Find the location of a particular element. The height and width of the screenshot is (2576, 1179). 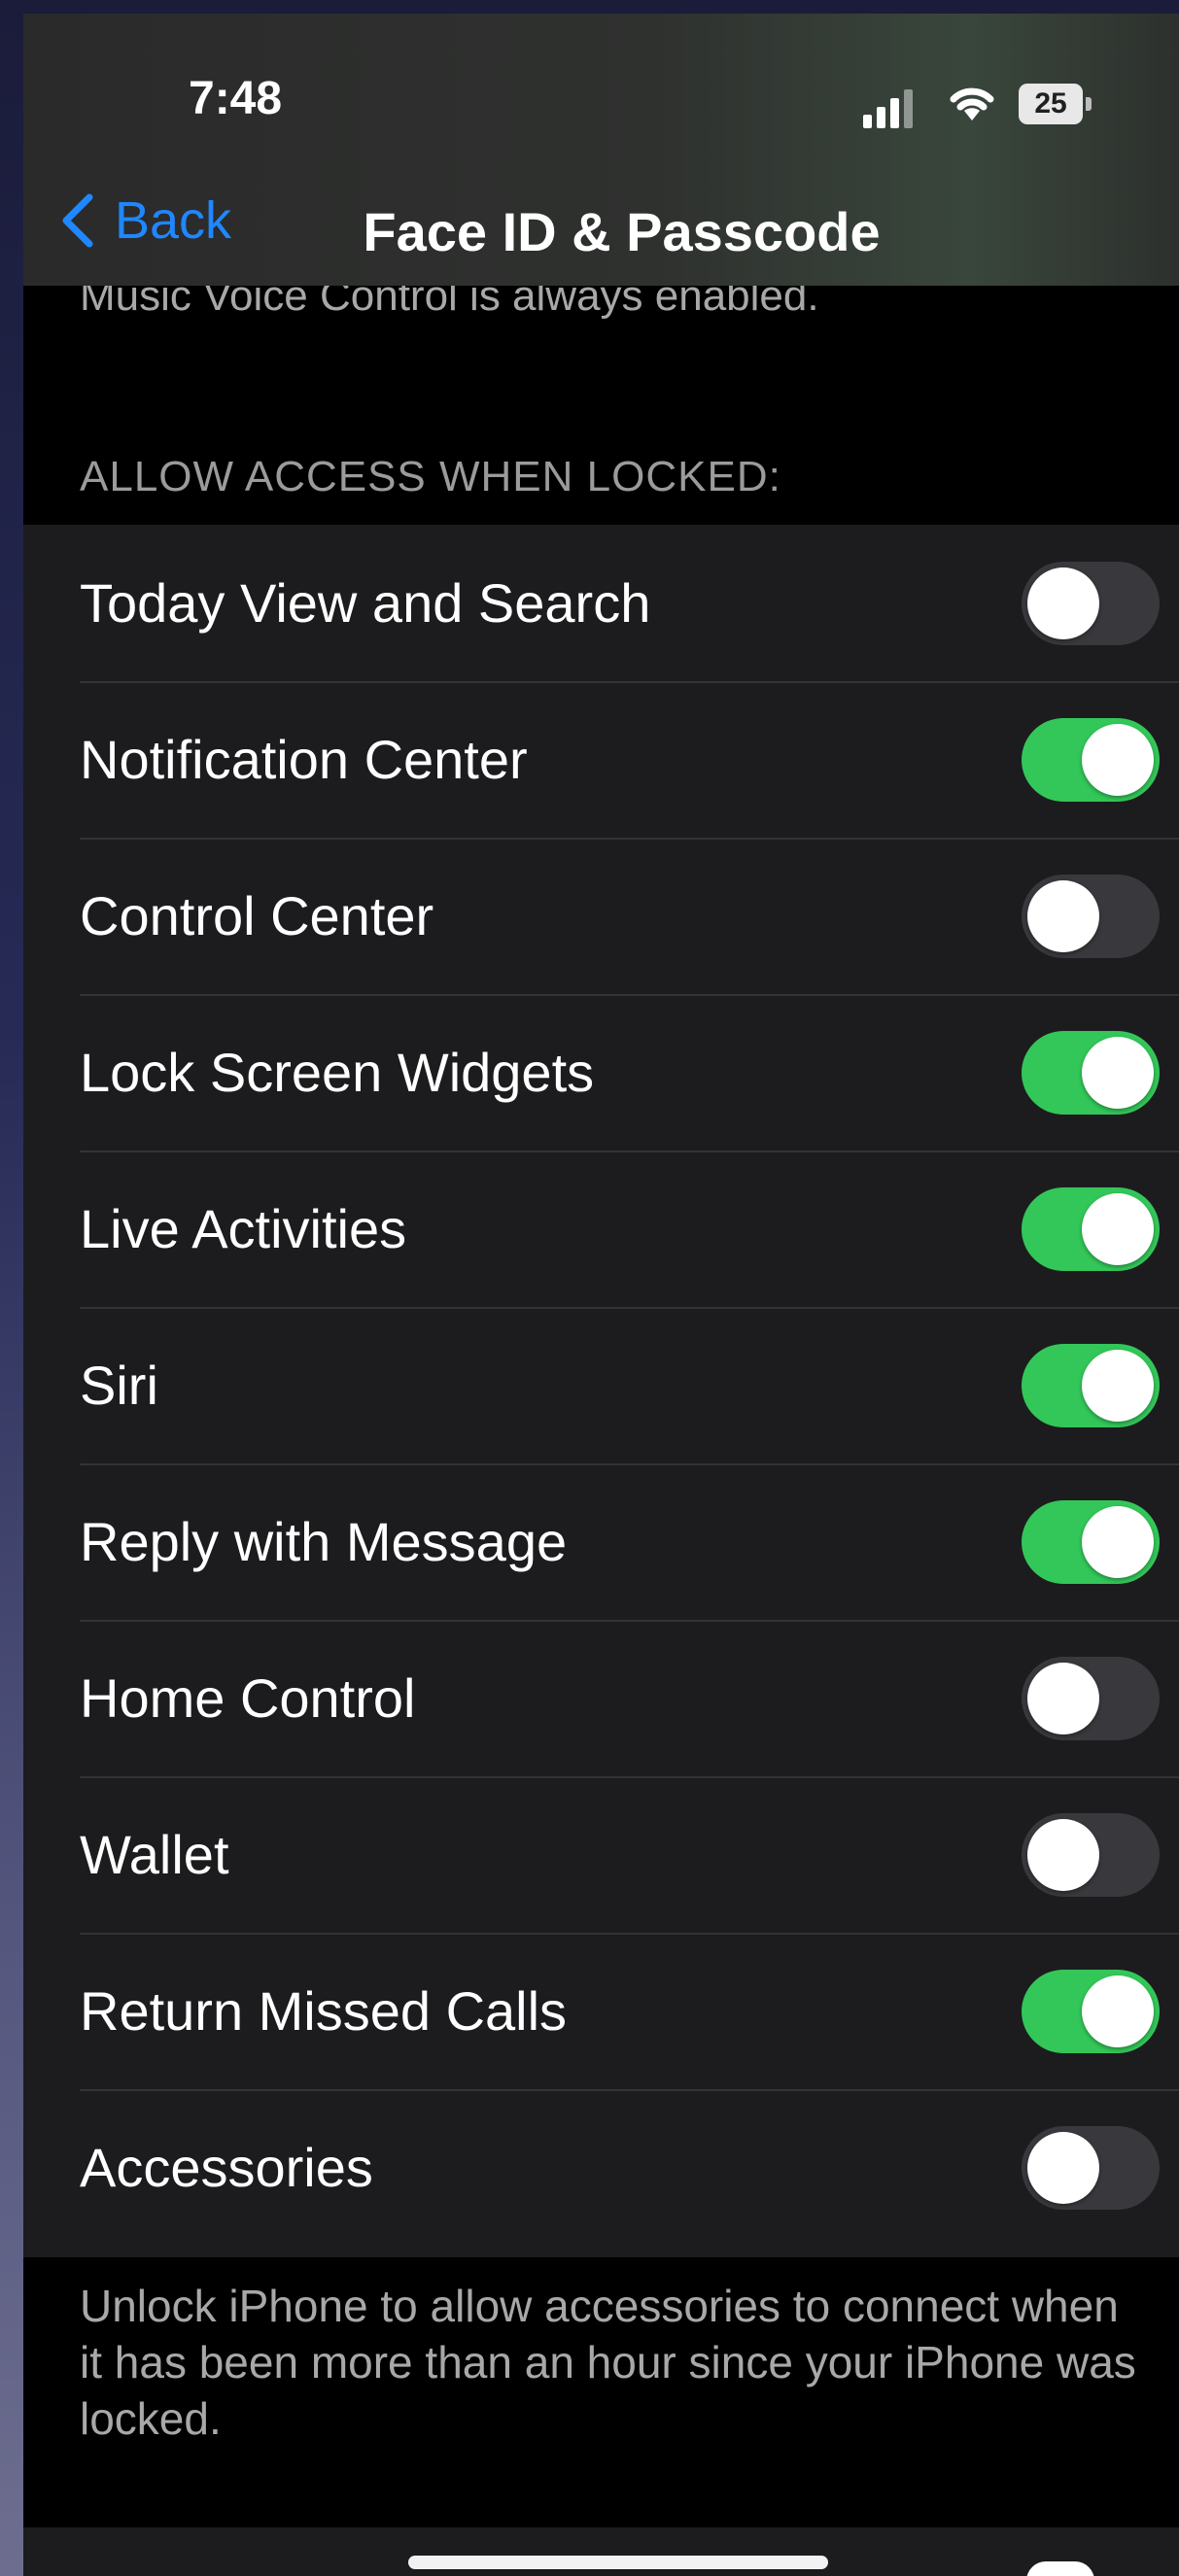

settings-row-label: Wallet is located at coordinates (154, 1854).